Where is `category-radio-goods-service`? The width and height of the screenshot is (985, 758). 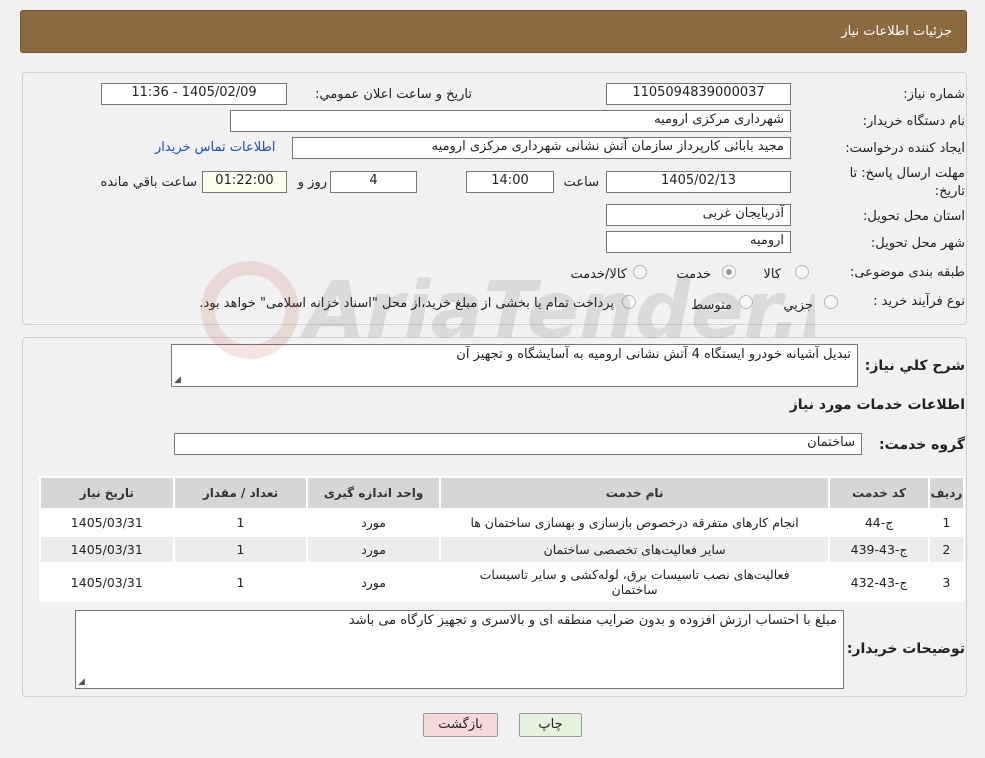
category-radio-goods-service is located at coordinates (640, 272).